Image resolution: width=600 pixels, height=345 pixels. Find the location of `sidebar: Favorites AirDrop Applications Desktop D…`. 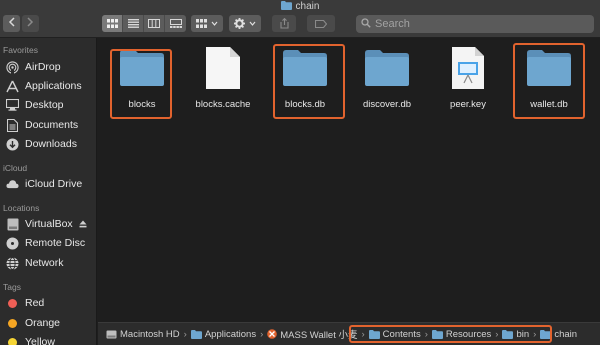

sidebar: Favorites AirDrop Applications Desktop D… is located at coordinates (48, 191).